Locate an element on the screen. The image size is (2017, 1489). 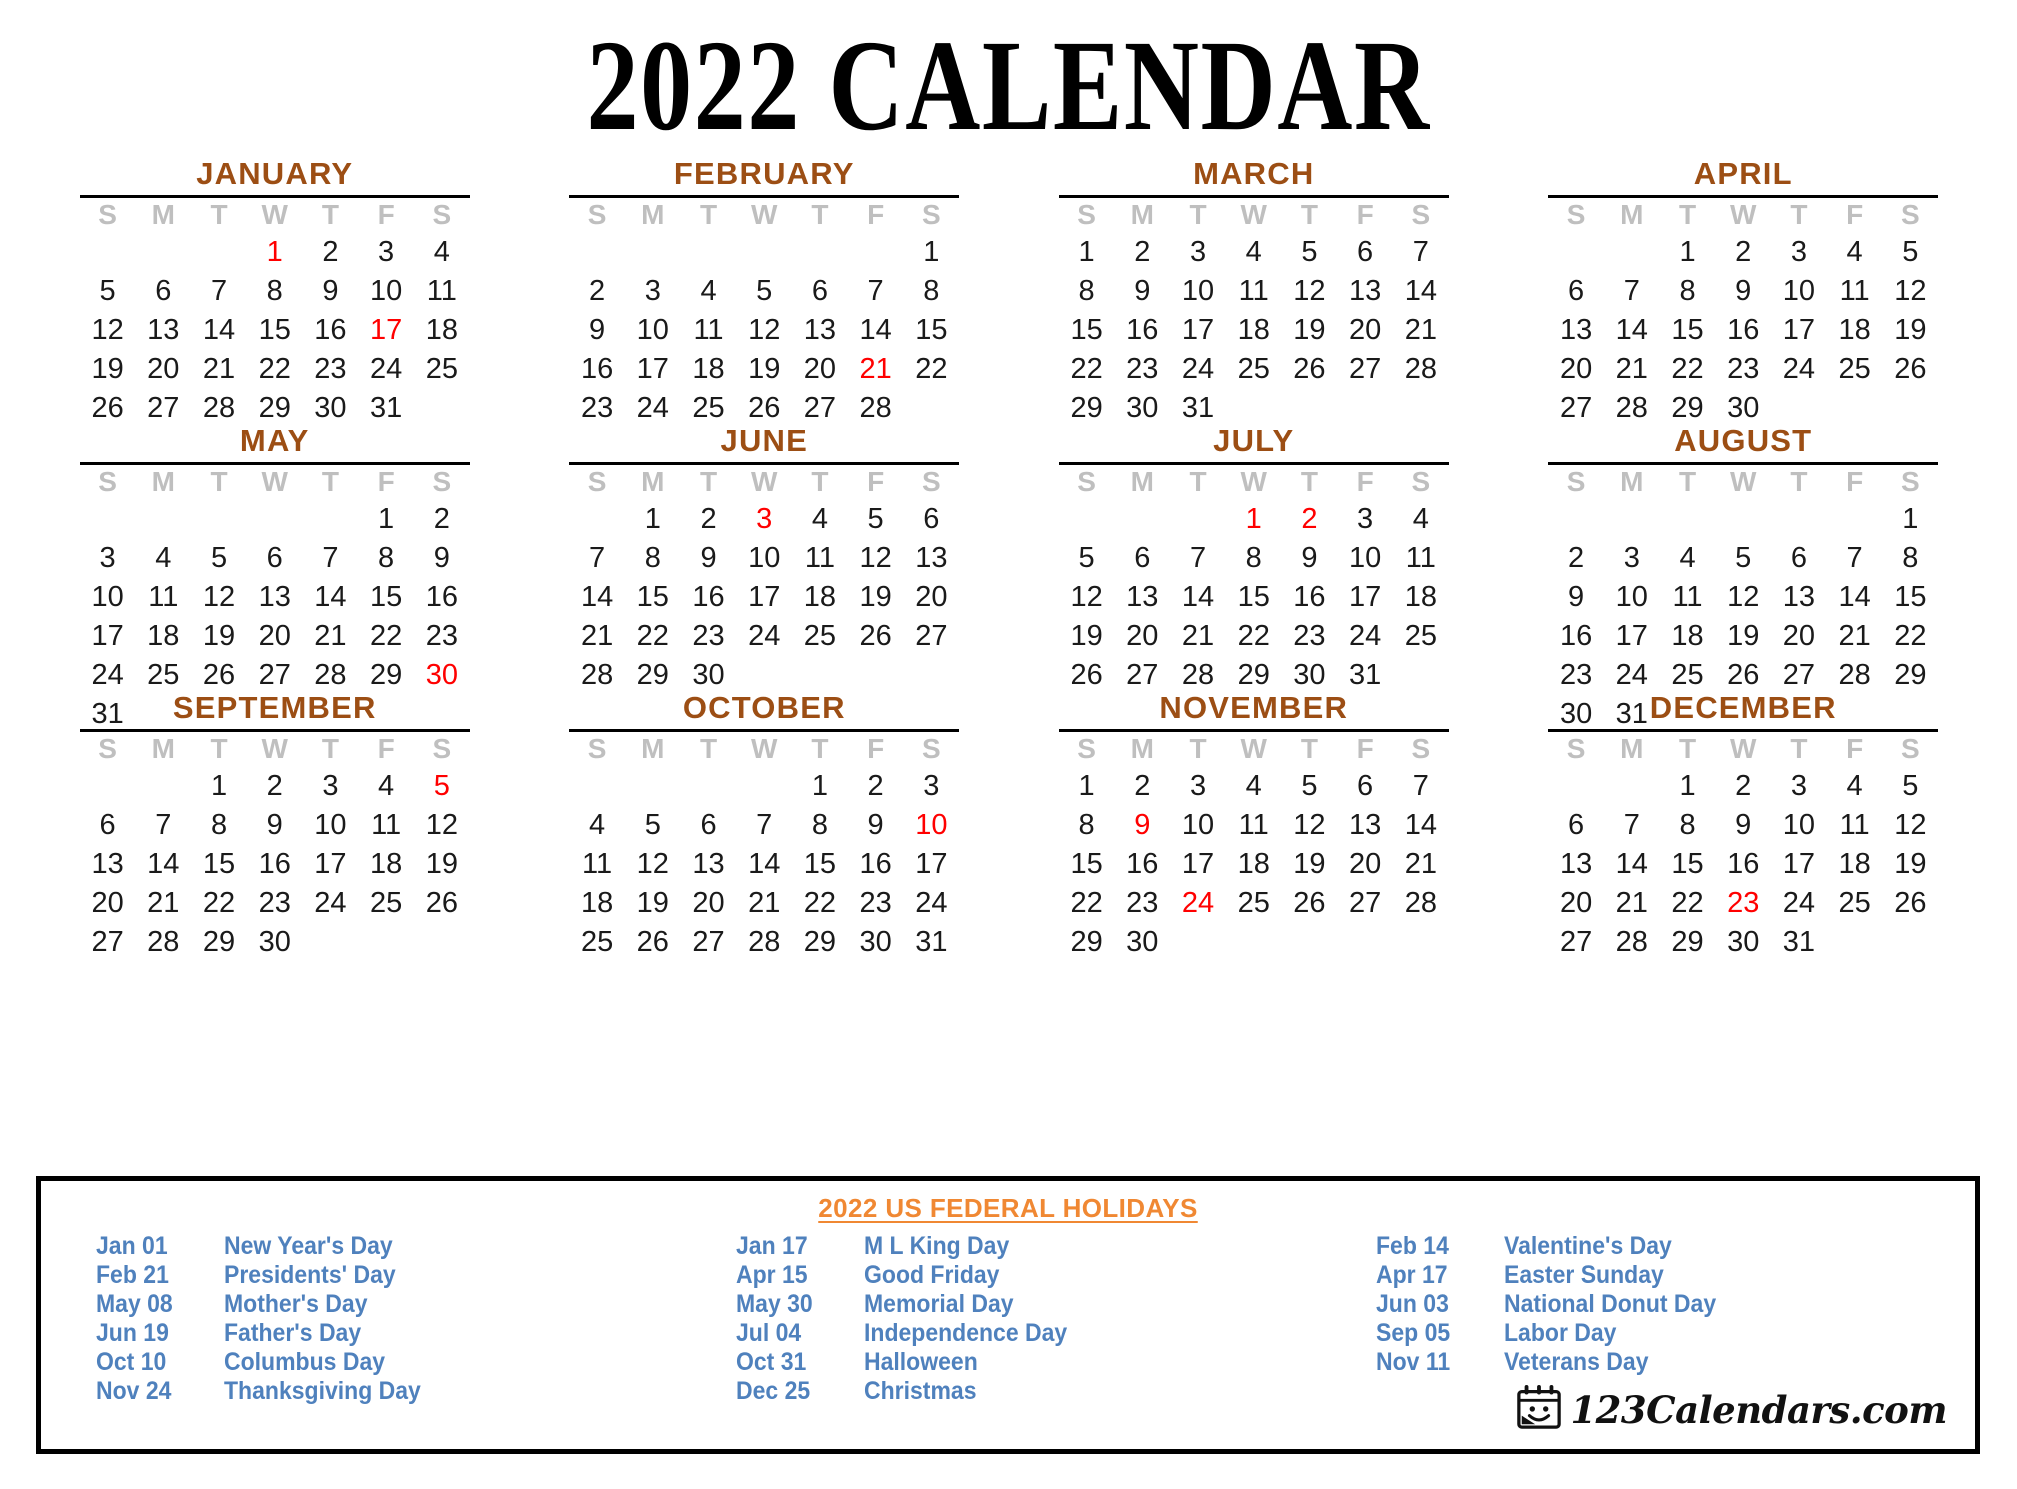
holiday-day-cell: 21 is located at coordinates (876, 369).